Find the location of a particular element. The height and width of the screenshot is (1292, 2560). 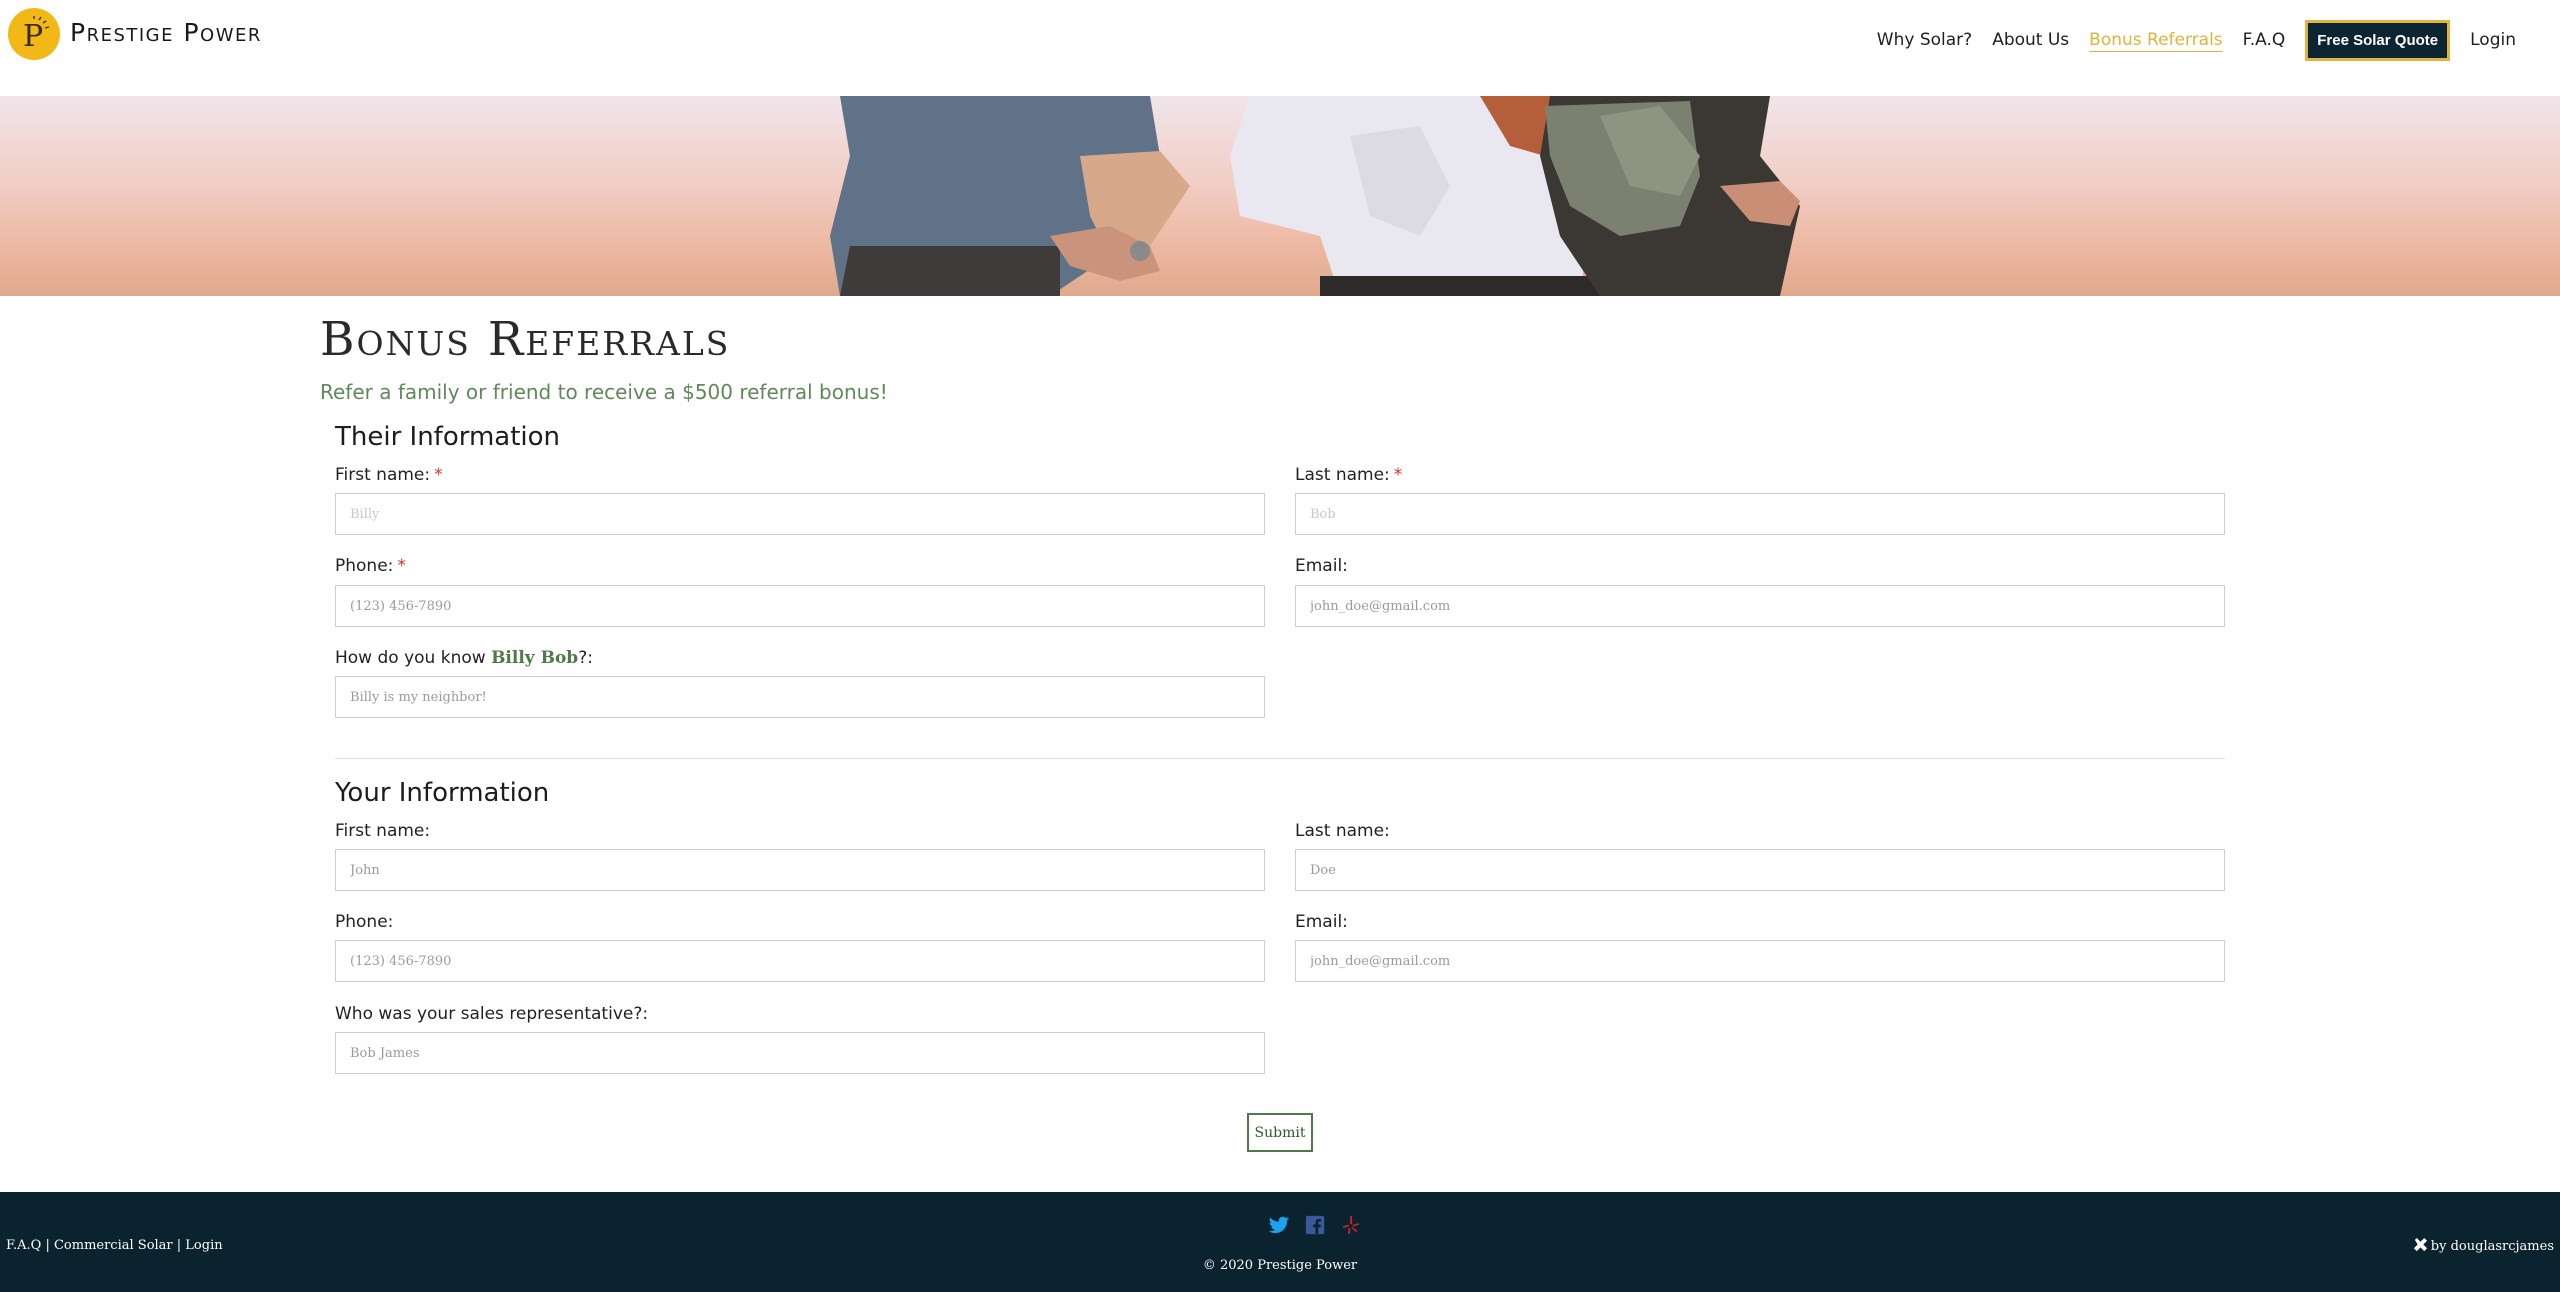

label-text: Phone: is located at coordinates (364, 566).